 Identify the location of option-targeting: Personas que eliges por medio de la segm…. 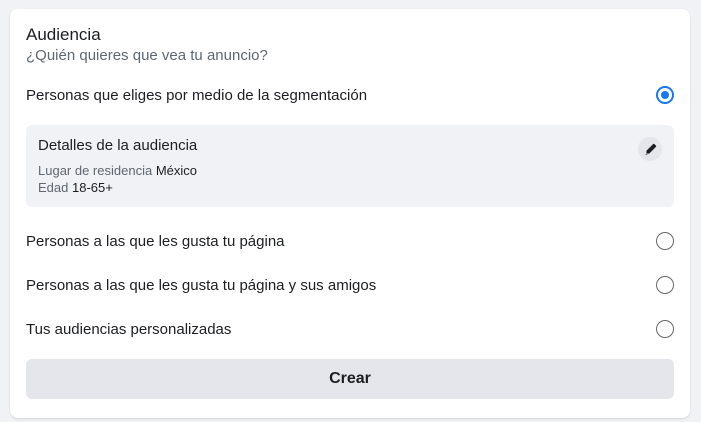
(350, 95).